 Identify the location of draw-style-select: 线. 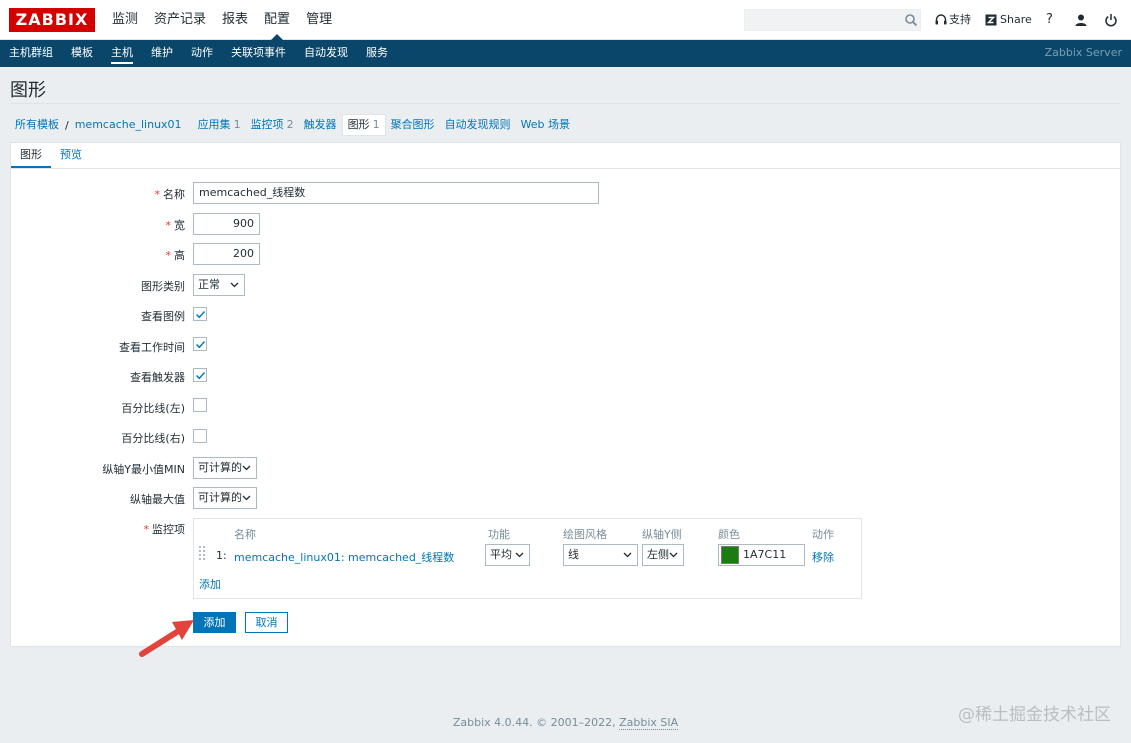
(600, 555).